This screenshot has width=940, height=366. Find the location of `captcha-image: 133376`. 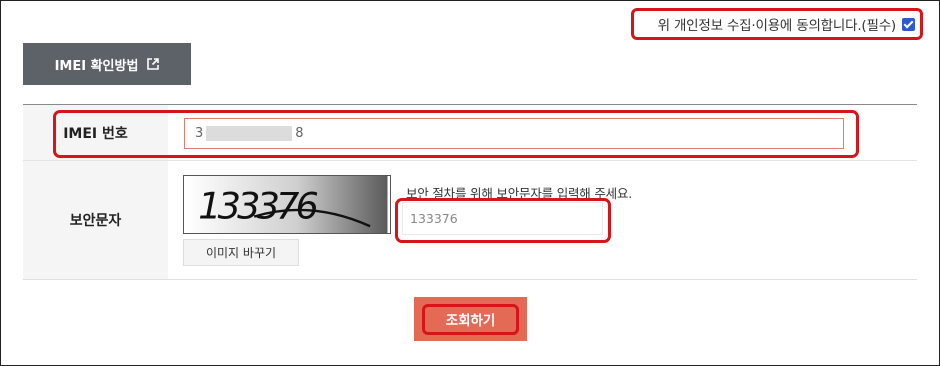

captcha-image: 133376 is located at coordinates (287, 204).